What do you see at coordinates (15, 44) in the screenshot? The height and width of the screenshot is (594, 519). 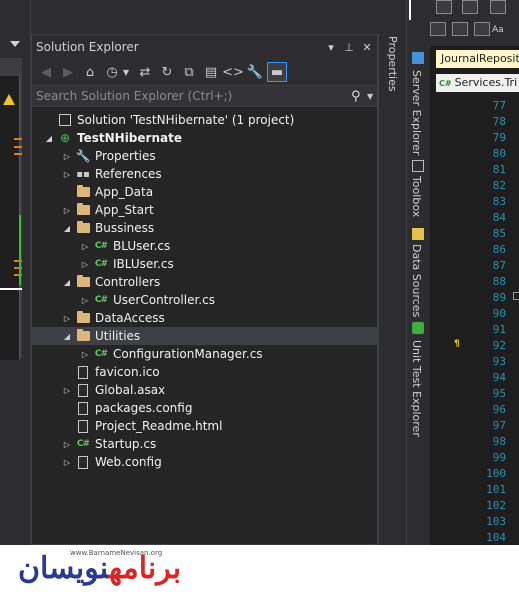 I see `dropdown-arrow-icon` at bounding box center [15, 44].